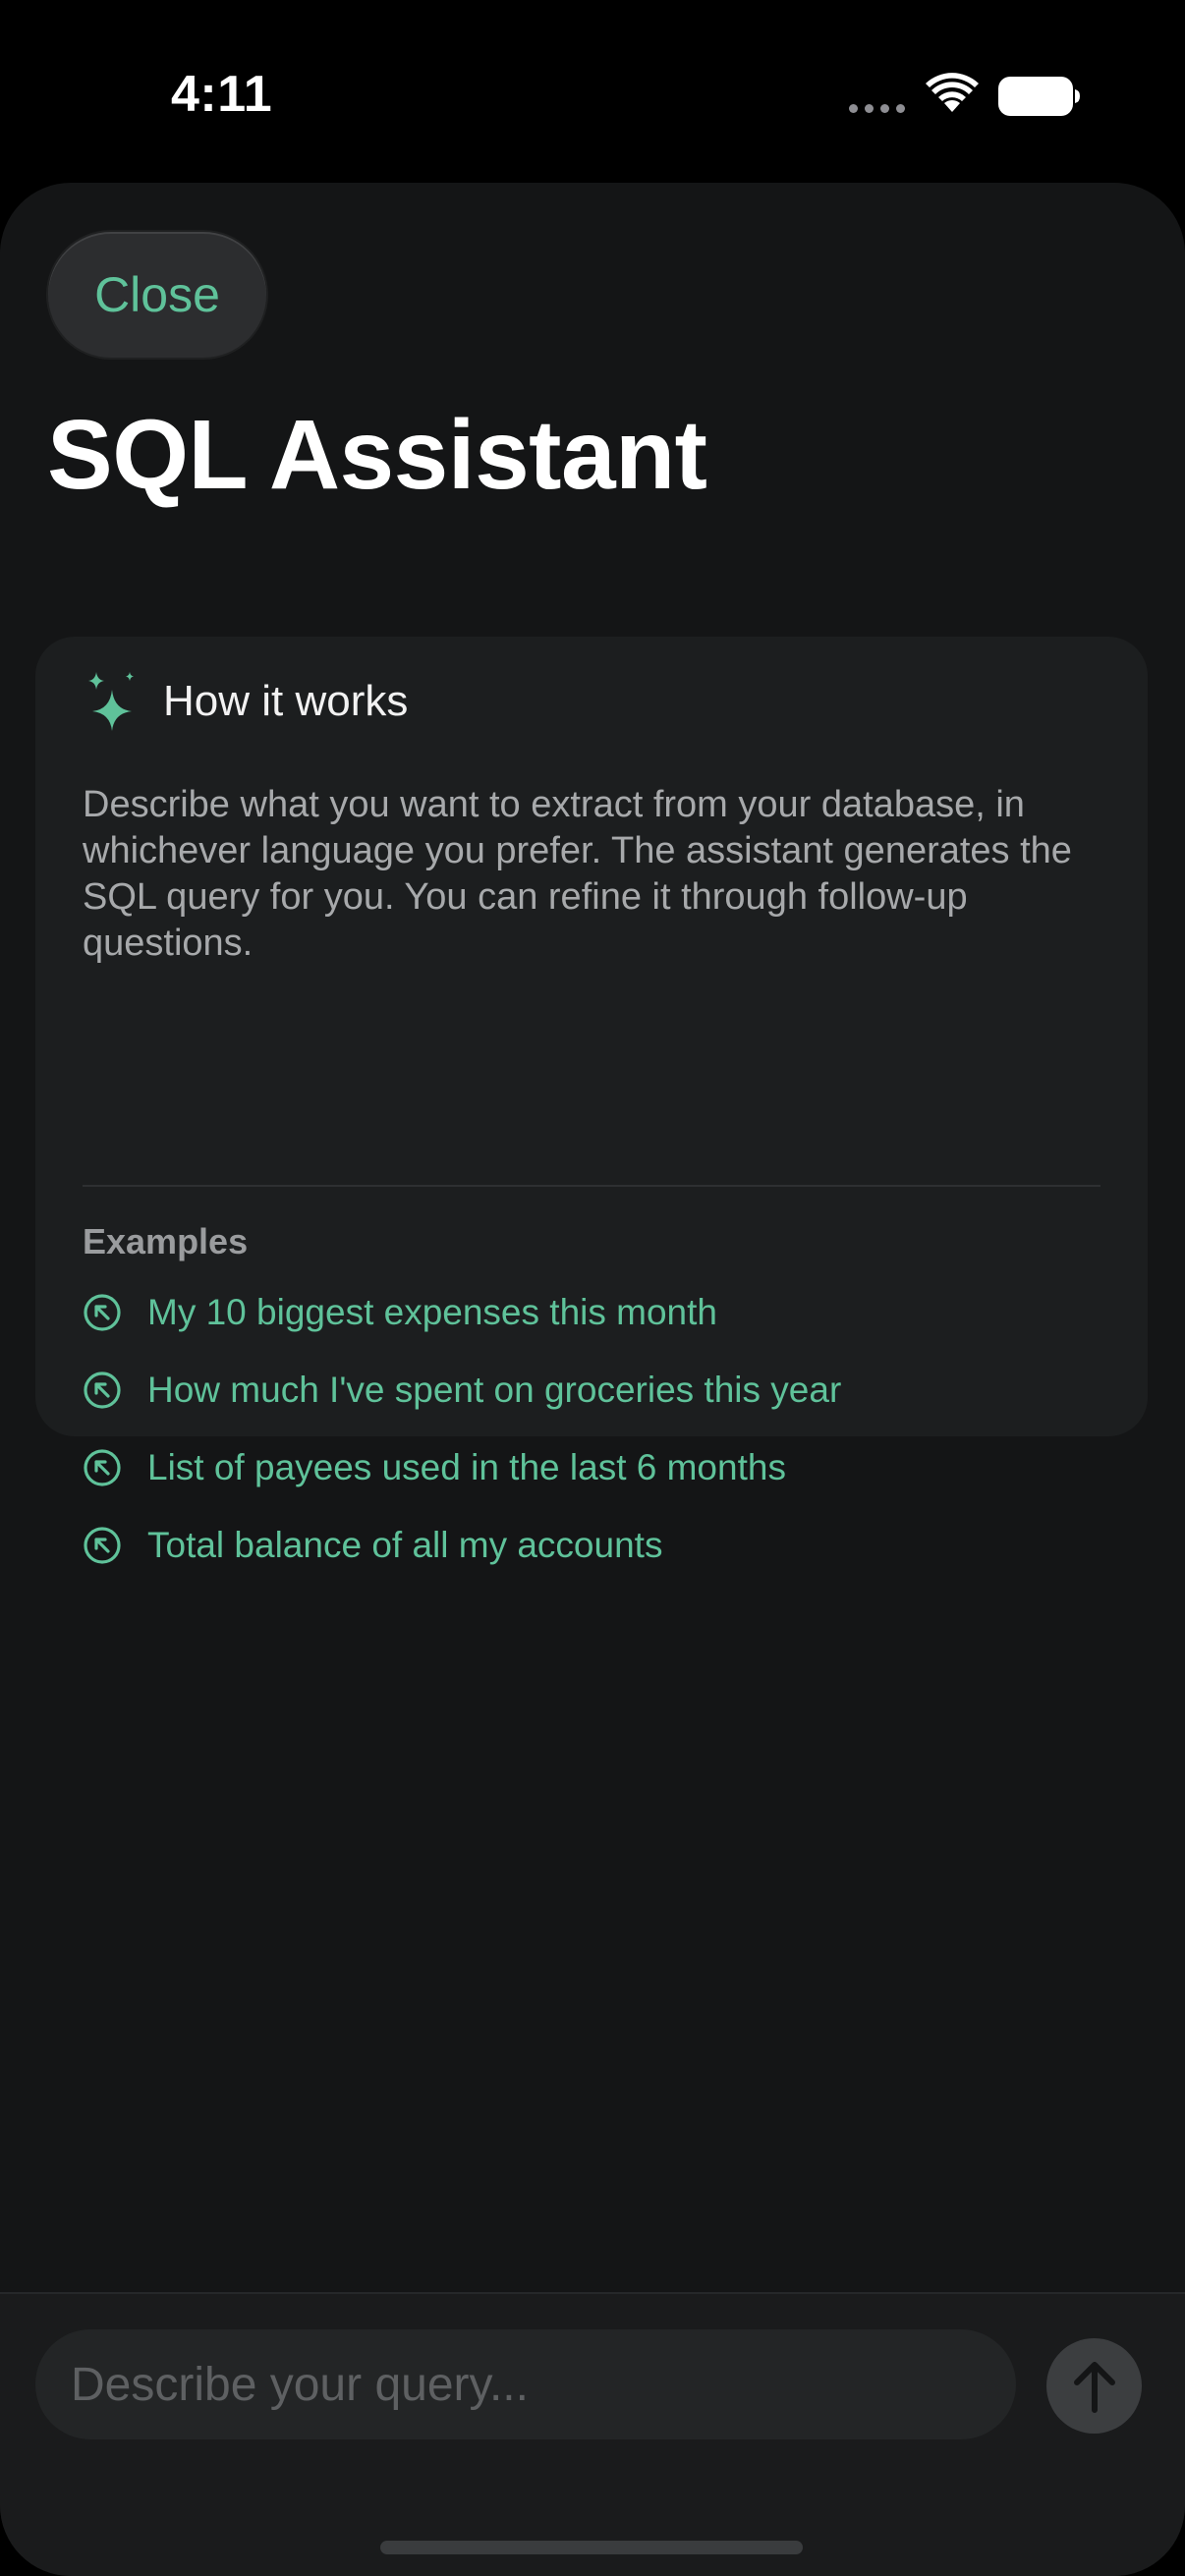 This screenshot has width=1185, height=2576. I want to click on send-button, so click(1094, 2386).